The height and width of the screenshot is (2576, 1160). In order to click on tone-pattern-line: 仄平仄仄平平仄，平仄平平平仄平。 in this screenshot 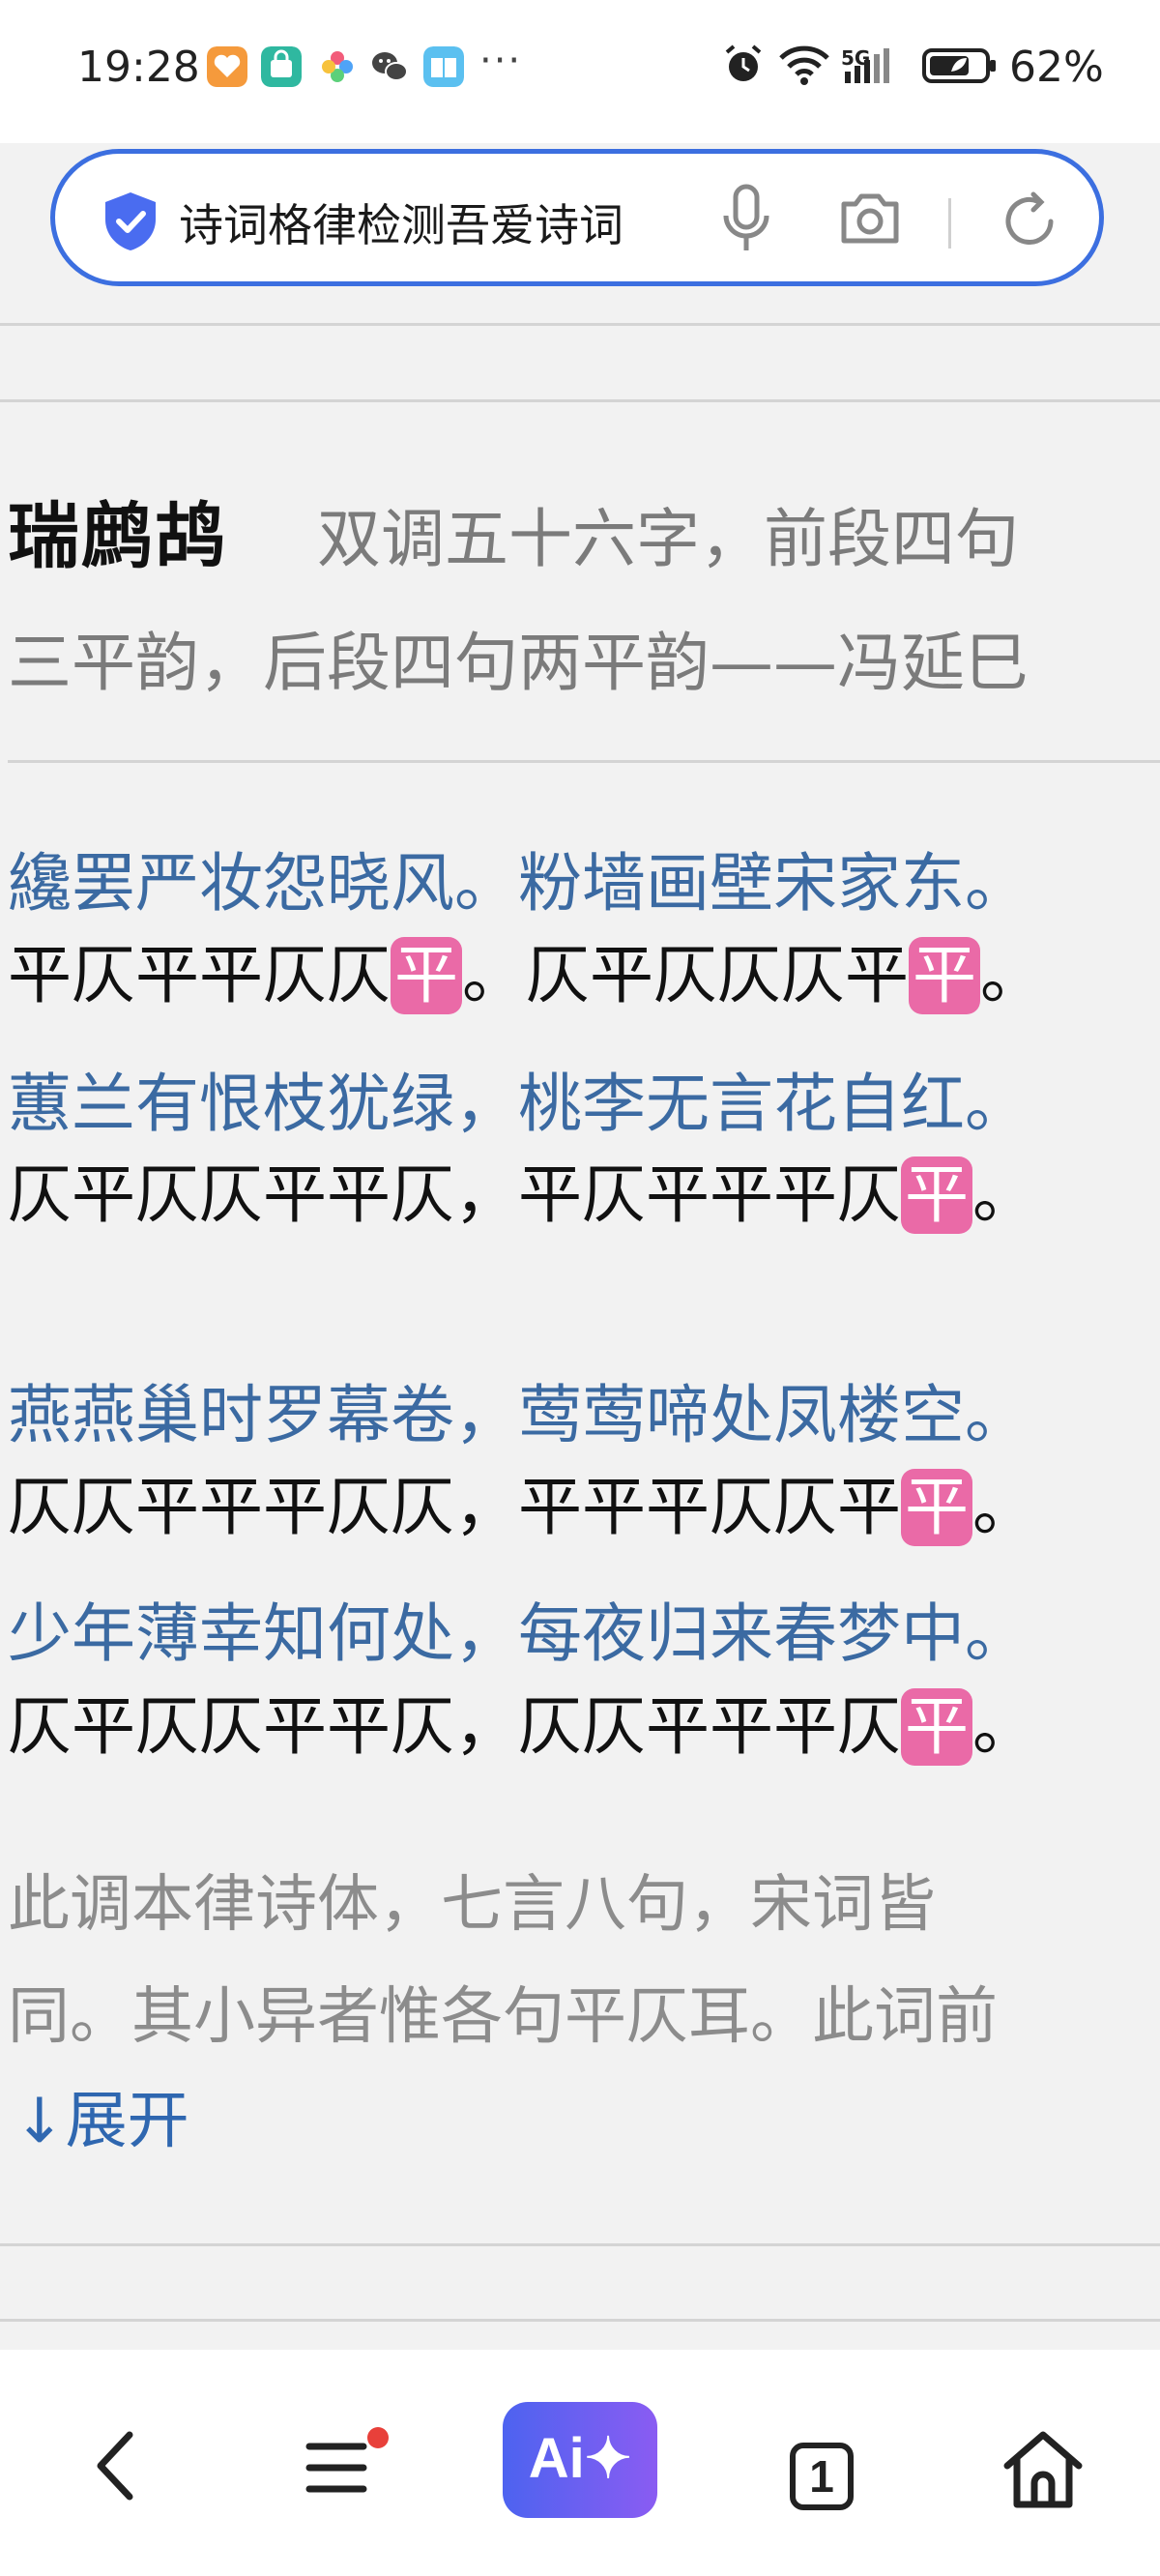, I will do `click(522, 1189)`.